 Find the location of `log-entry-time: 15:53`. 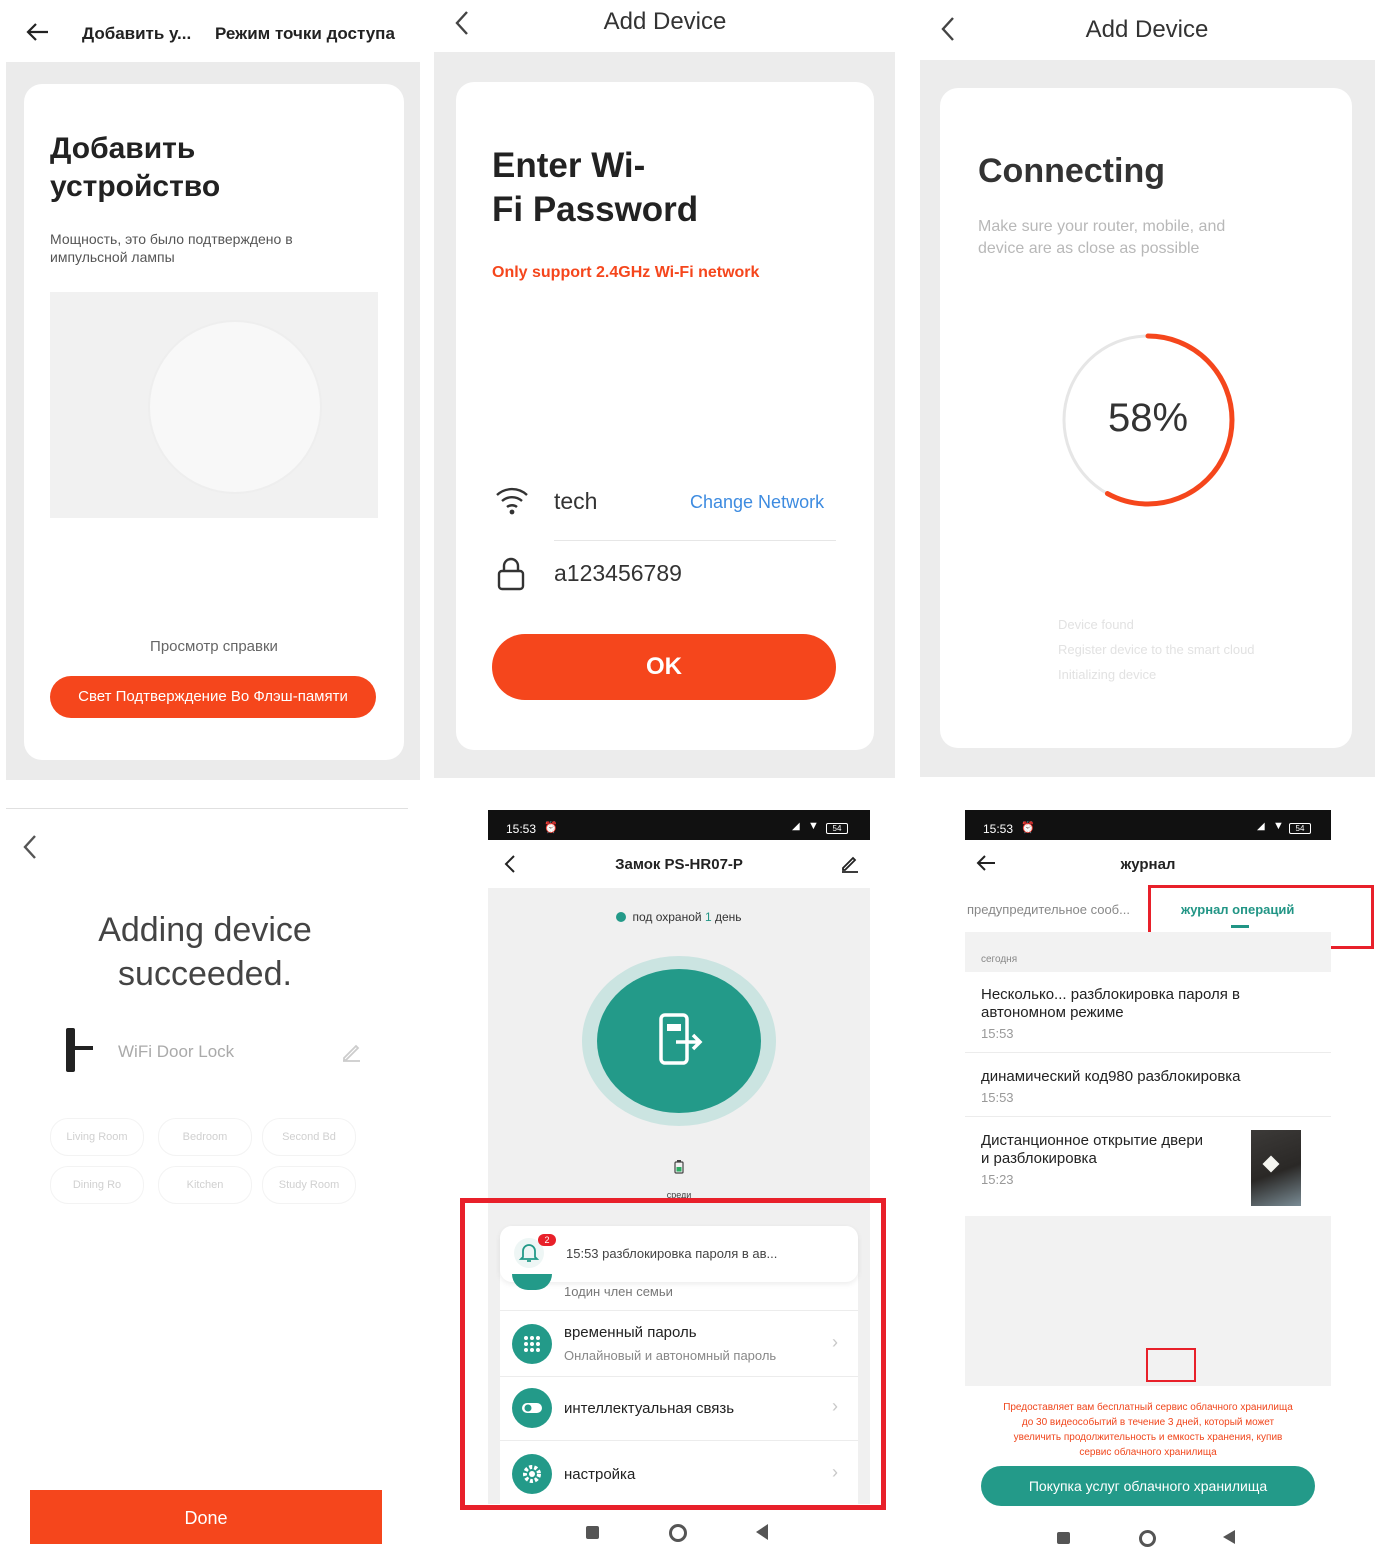

log-entry-time: 15:53 is located at coordinates (997, 1097).